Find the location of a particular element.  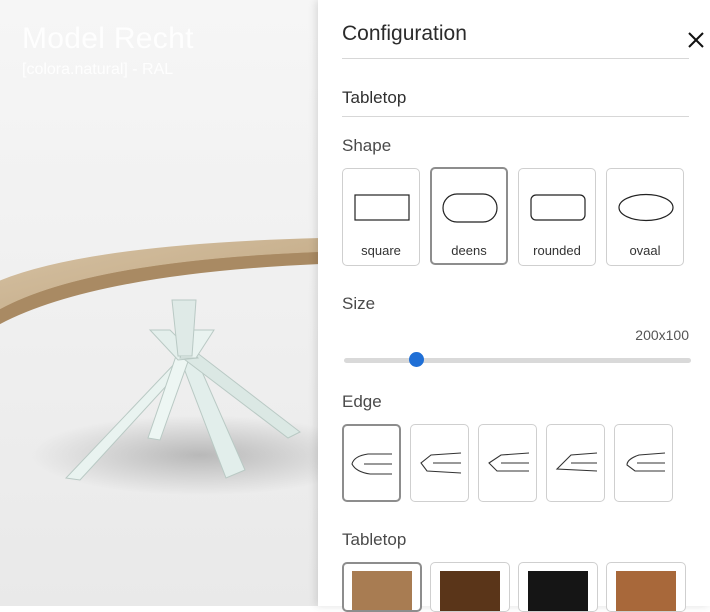

close-icon is located at coordinates (696, 40).